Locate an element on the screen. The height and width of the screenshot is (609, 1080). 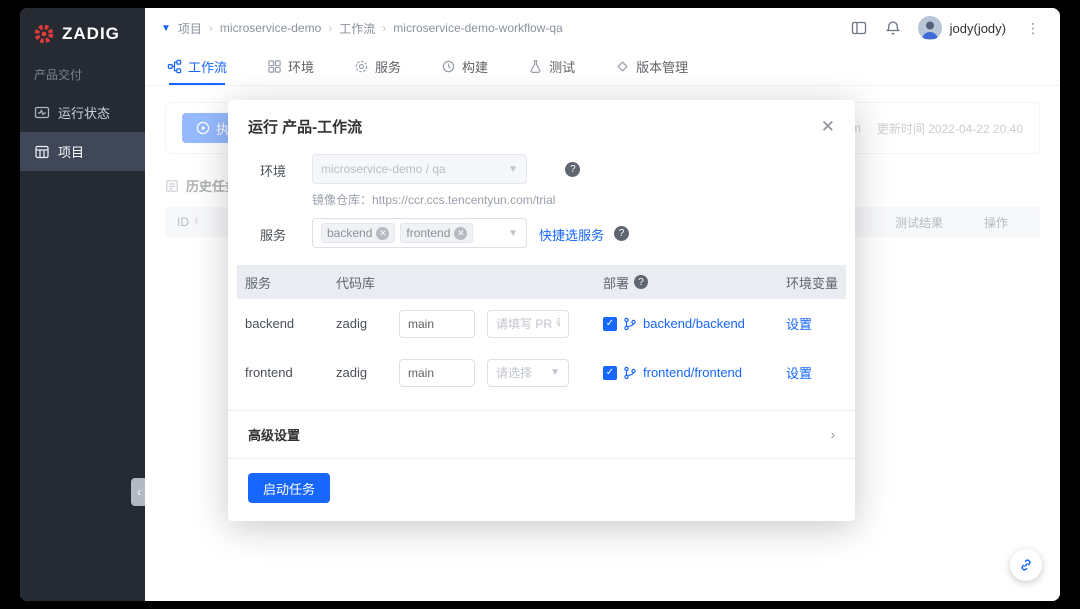
link-icon is located at coordinates (1026, 565).